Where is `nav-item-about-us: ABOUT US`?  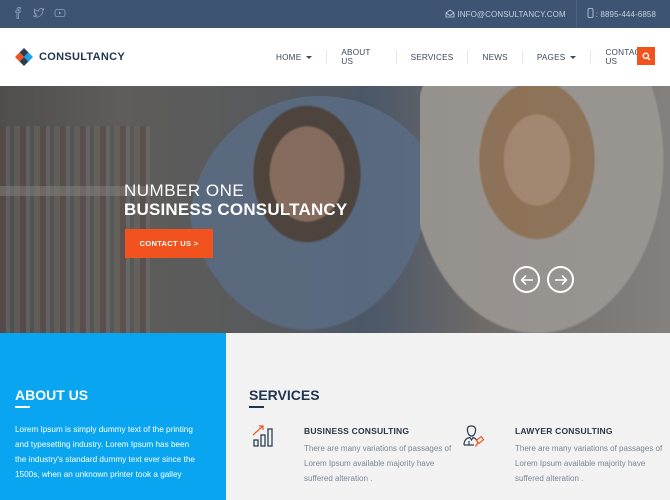 nav-item-about-us: ABOUT US is located at coordinates (362, 57).